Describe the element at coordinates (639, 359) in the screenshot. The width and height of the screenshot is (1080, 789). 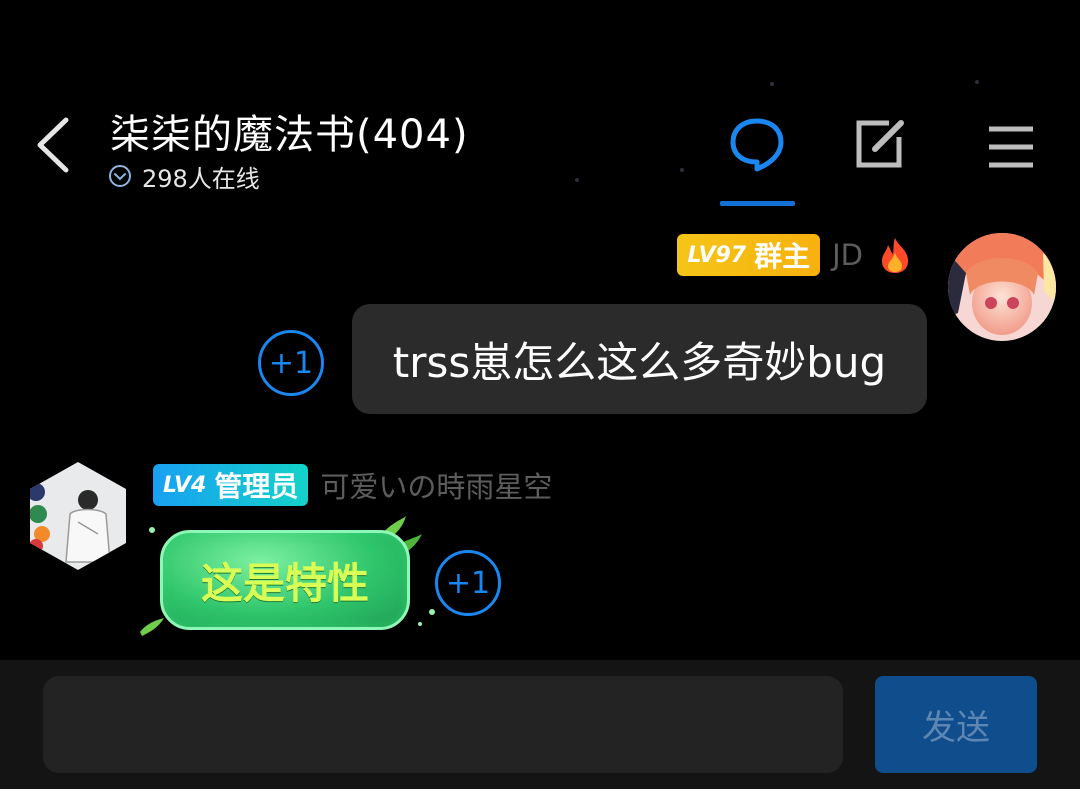
I see `message-bubble: trss崽怎么这么多奇妙bug` at that location.